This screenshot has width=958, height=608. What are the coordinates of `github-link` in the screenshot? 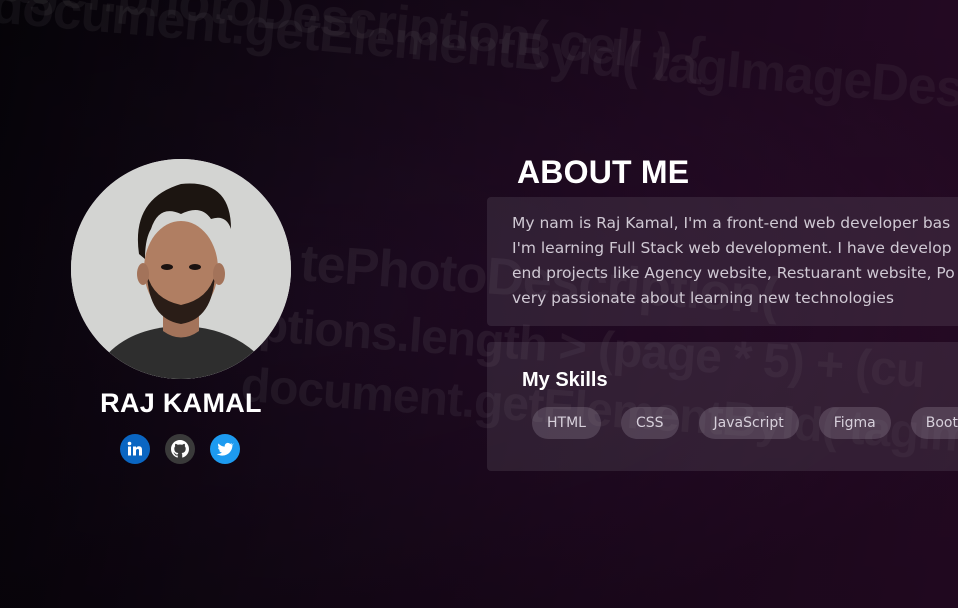 It's located at (180, 449).